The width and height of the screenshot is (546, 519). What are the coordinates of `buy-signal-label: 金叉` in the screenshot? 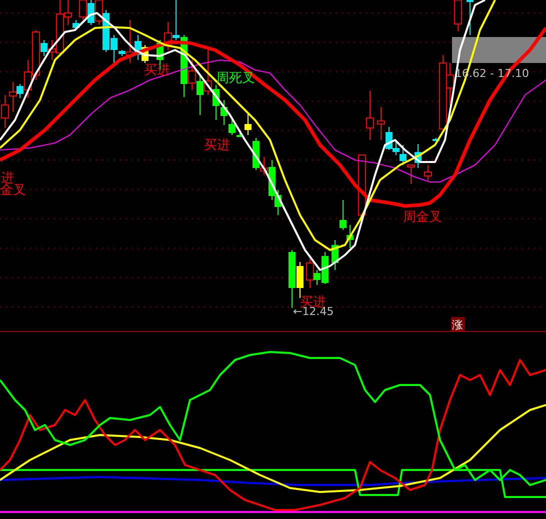 It's located at (13, 190).